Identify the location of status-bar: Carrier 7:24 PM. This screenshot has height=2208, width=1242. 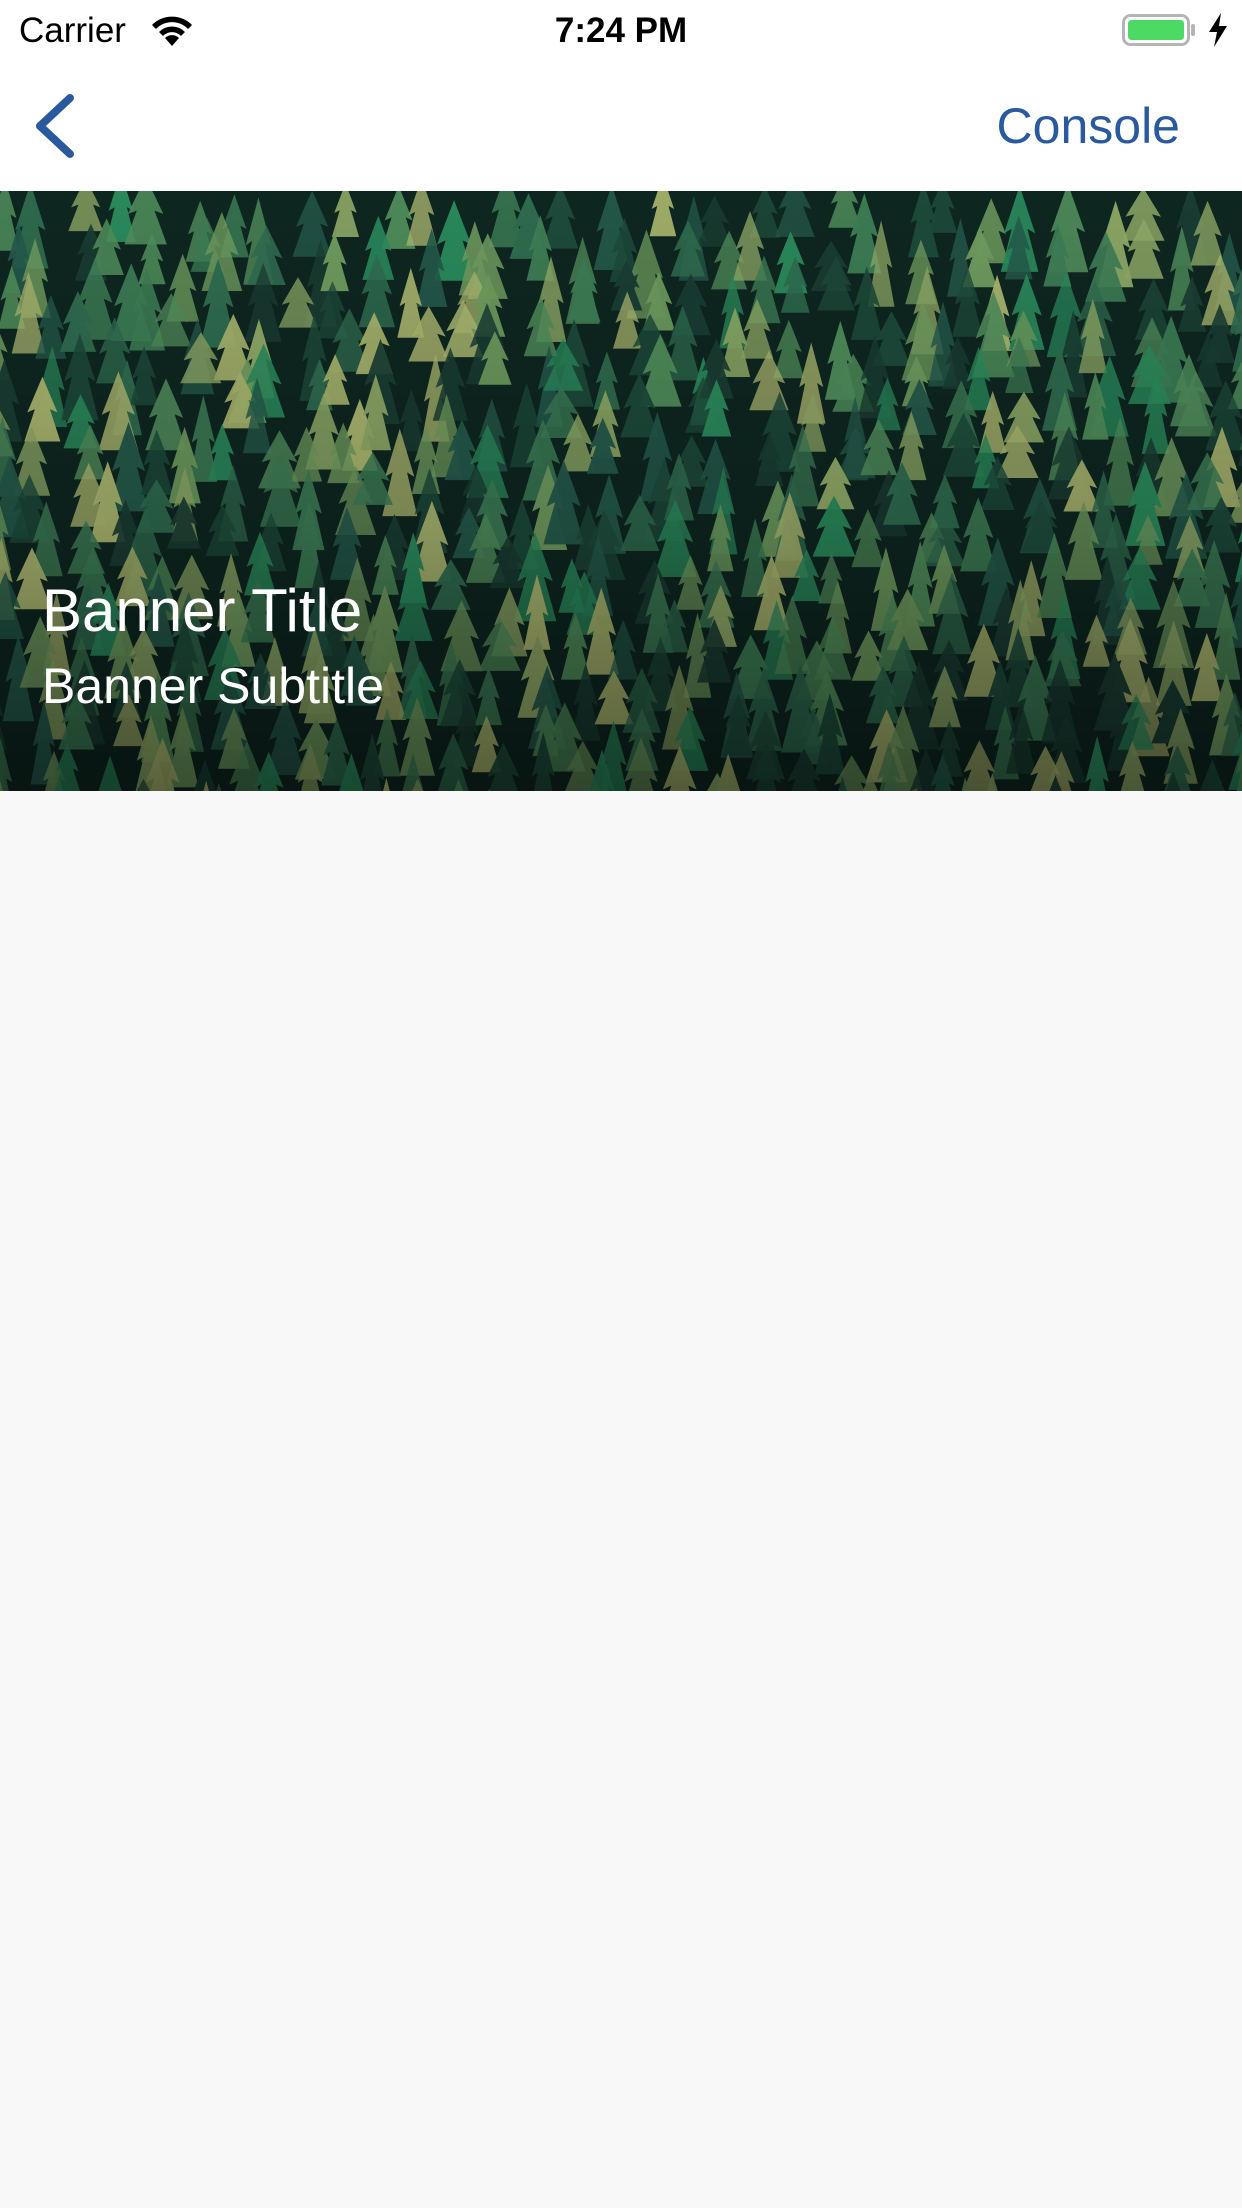
(621, 31).